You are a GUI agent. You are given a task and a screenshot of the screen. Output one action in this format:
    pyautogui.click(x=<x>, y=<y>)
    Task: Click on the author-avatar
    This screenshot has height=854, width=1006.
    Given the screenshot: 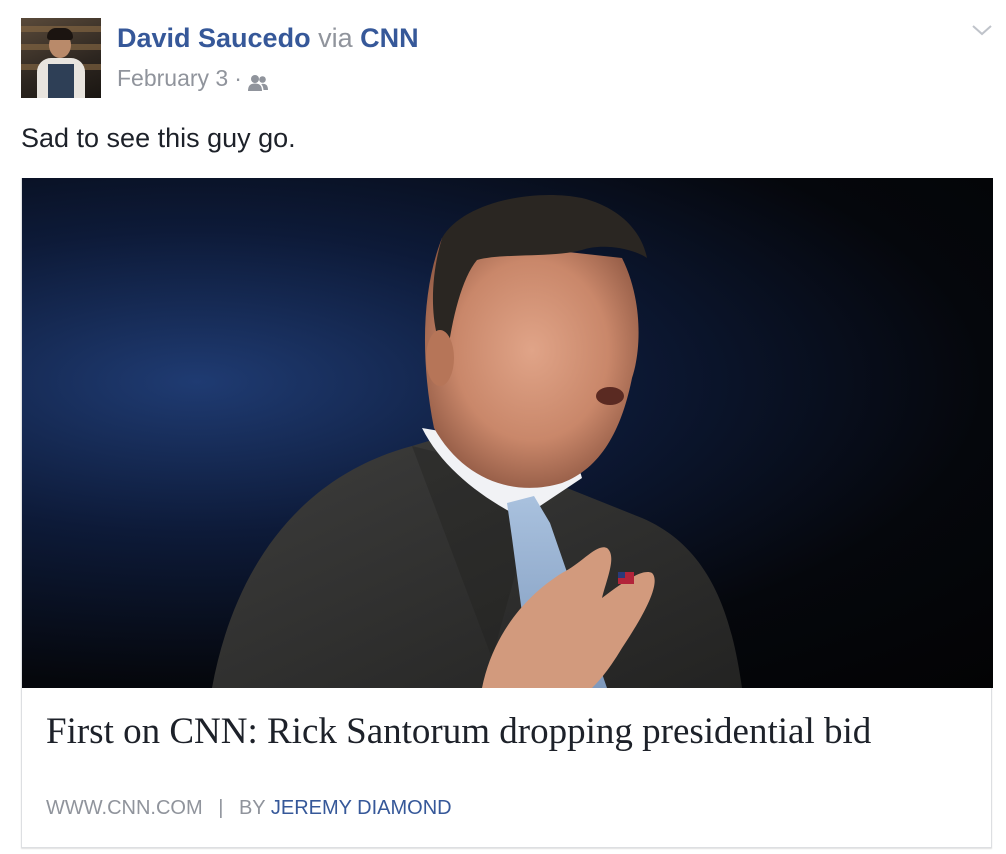 What is the action you would take?
    pyautogui.click(x=61, y=58)
    